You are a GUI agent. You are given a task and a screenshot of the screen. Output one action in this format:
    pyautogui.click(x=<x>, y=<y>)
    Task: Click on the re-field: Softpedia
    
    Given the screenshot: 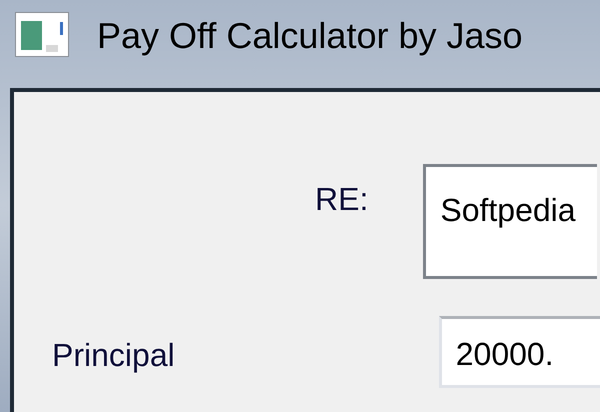 What is the action you would take?
    pyautogui.click(x=510, y=221)
    